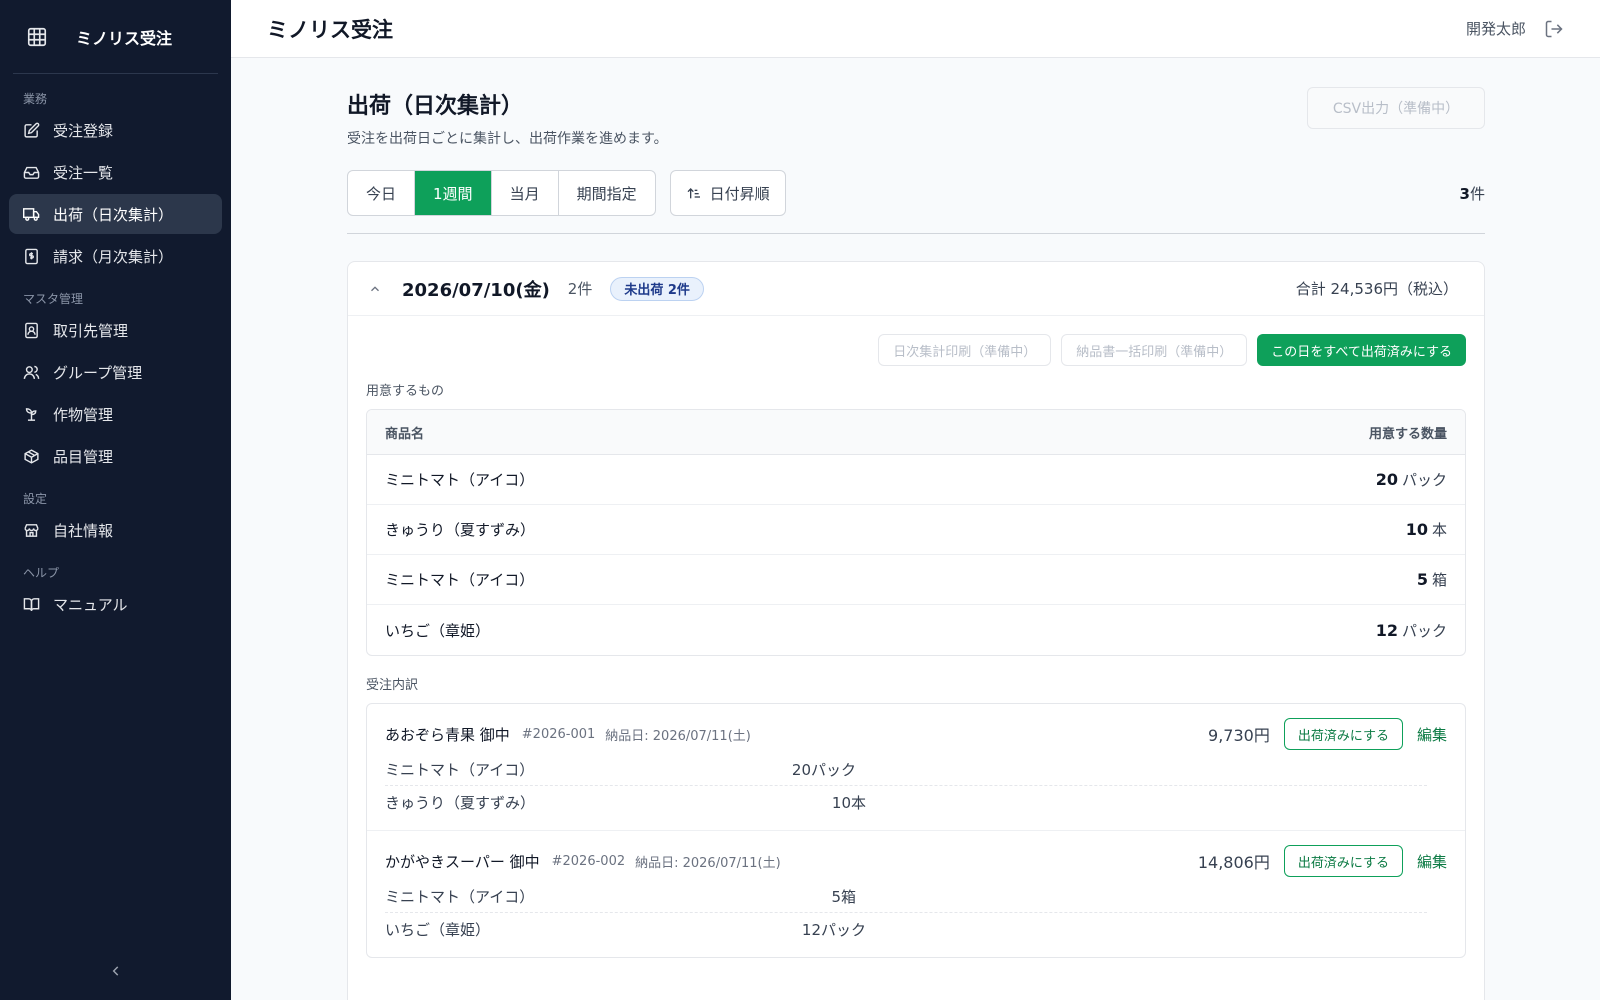 This screenshot has width=1600, height=1000. I want to click on day-group-header: 2026/07/10(金) 2件 未出荷 2件 合計 24,536円（税込）, so click(916, 289).